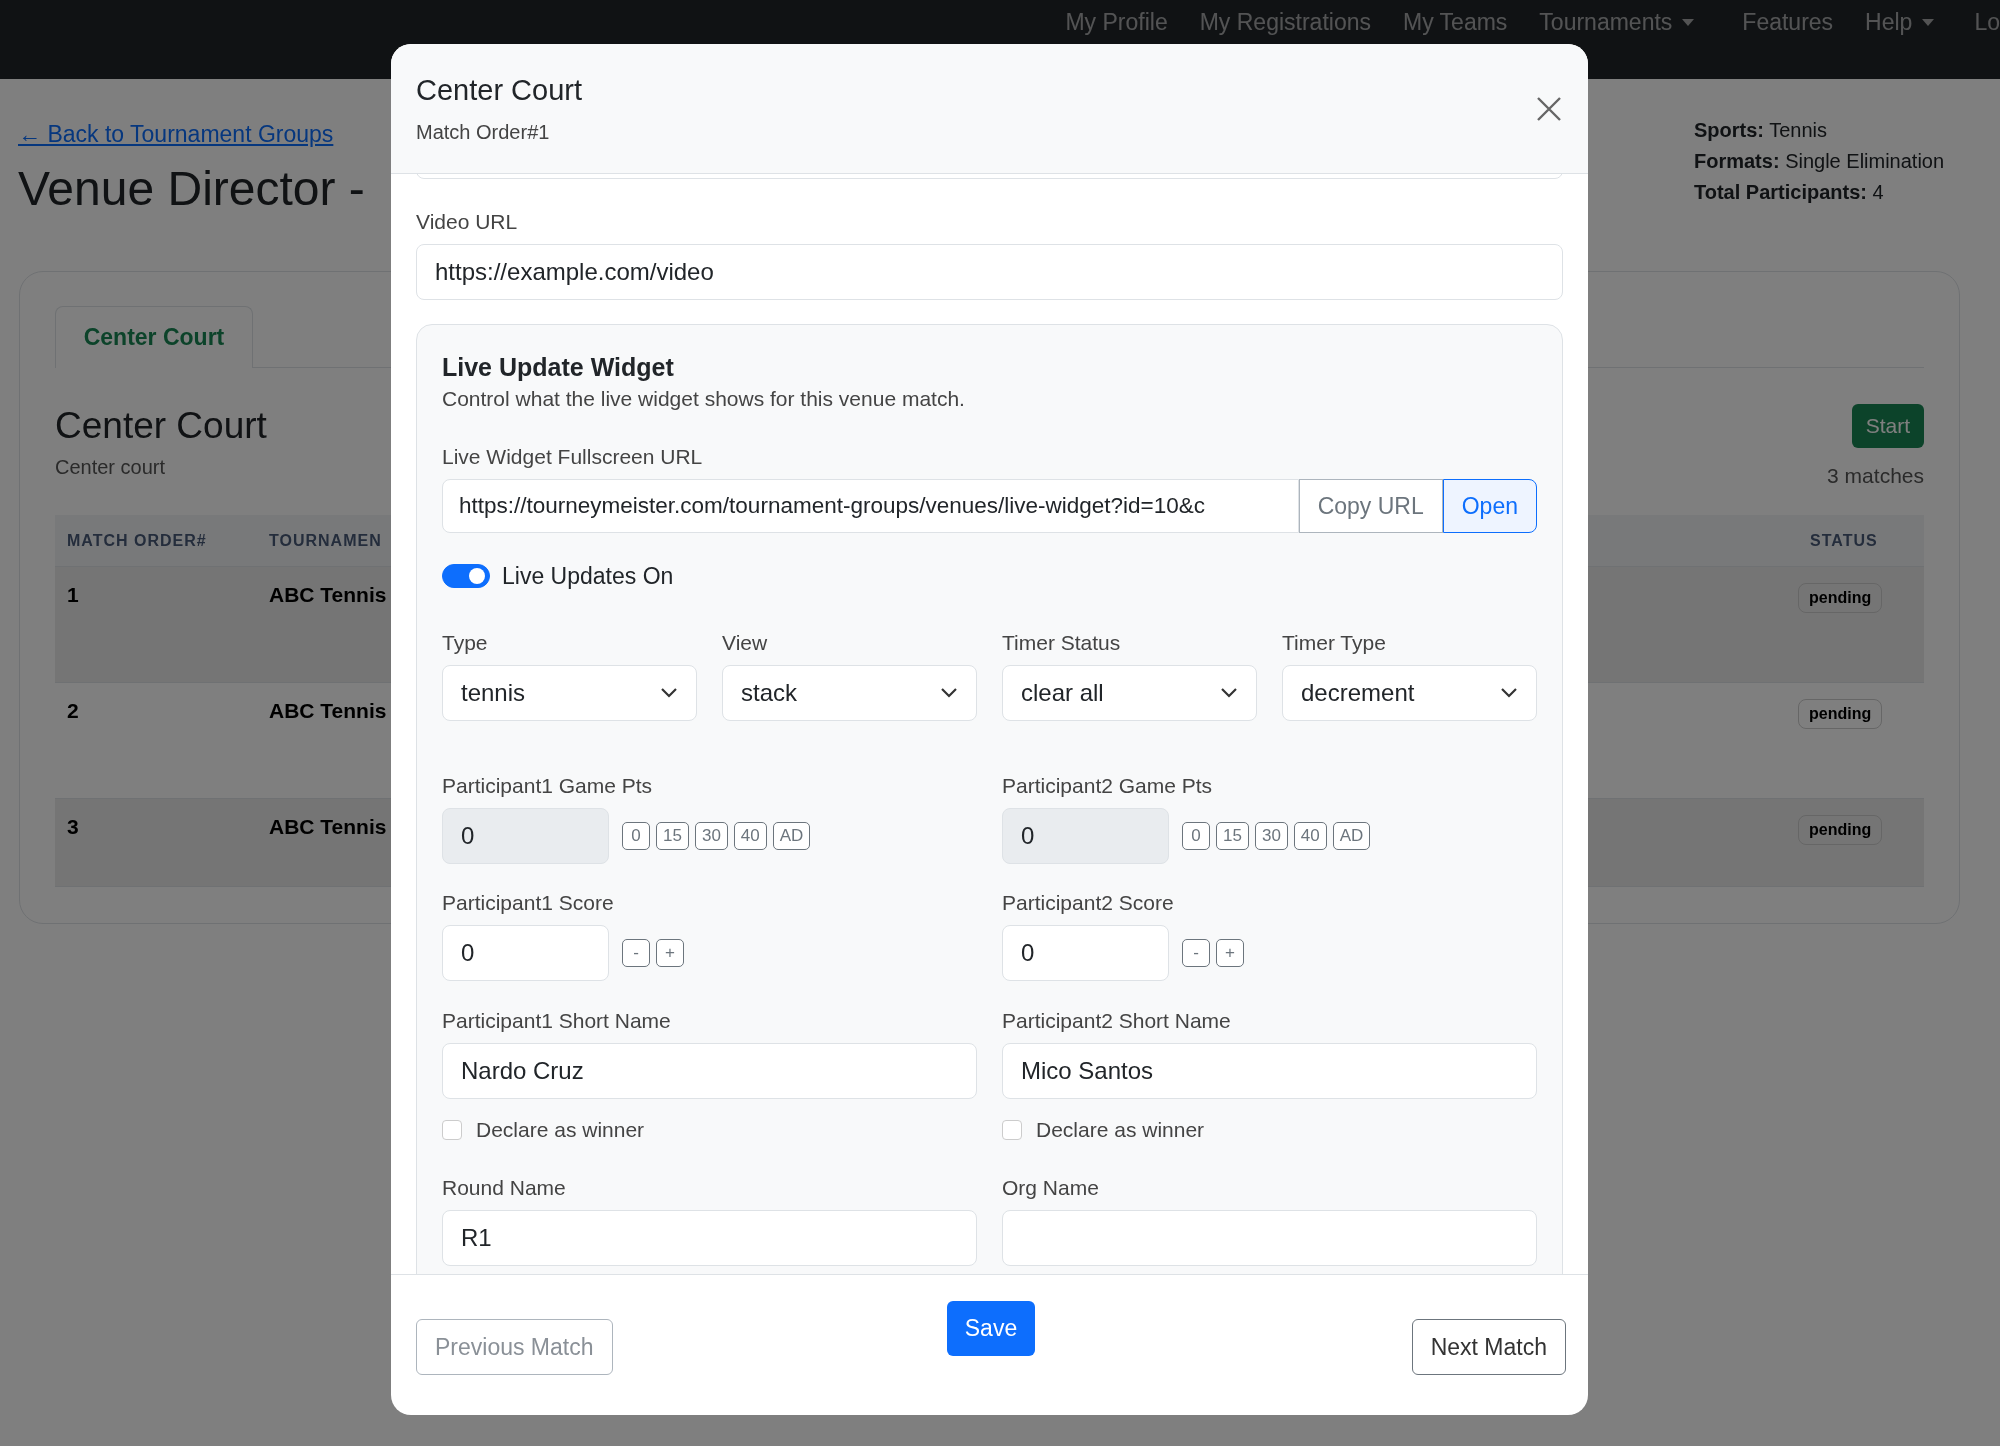  What do you see at coordinates (1334, 643) in the screenshot?
I see `field-label: Timer Type` at bounding box center [1334, 643].